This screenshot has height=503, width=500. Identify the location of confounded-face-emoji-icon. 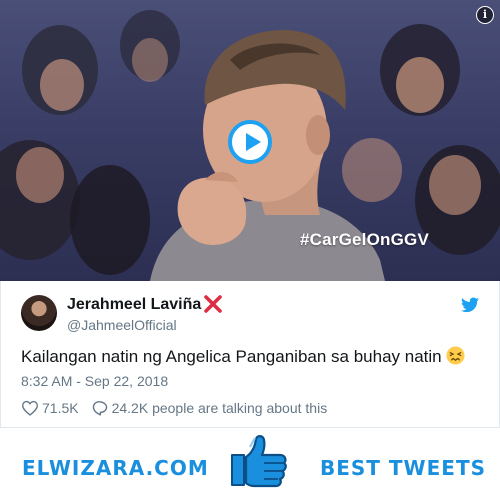
(455, 355).